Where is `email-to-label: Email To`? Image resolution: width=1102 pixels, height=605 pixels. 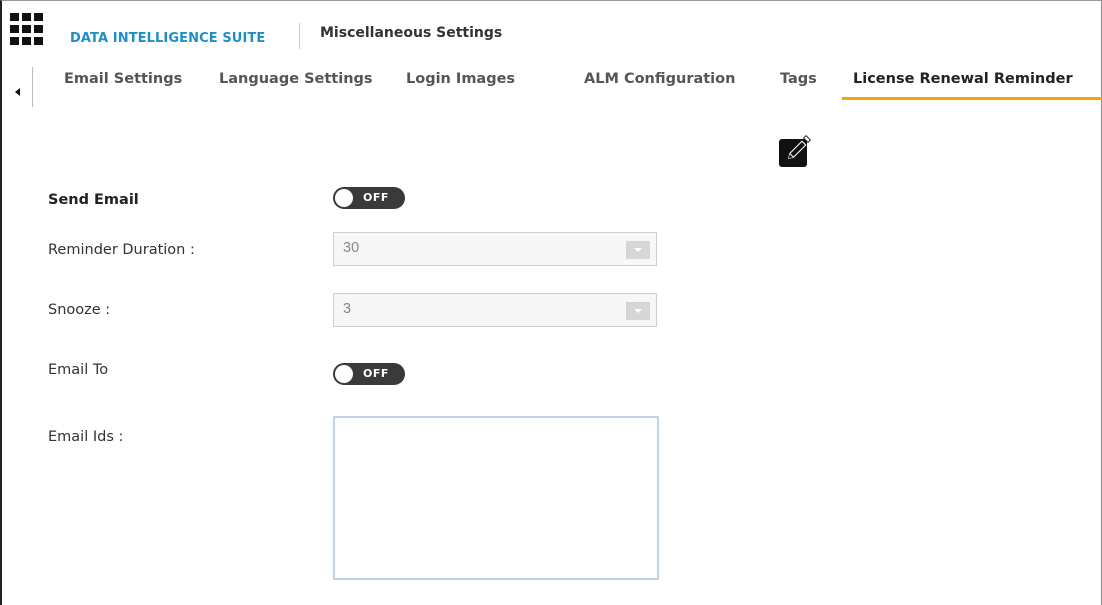
email-to-label: Email To is located at coordinates (78, 370).